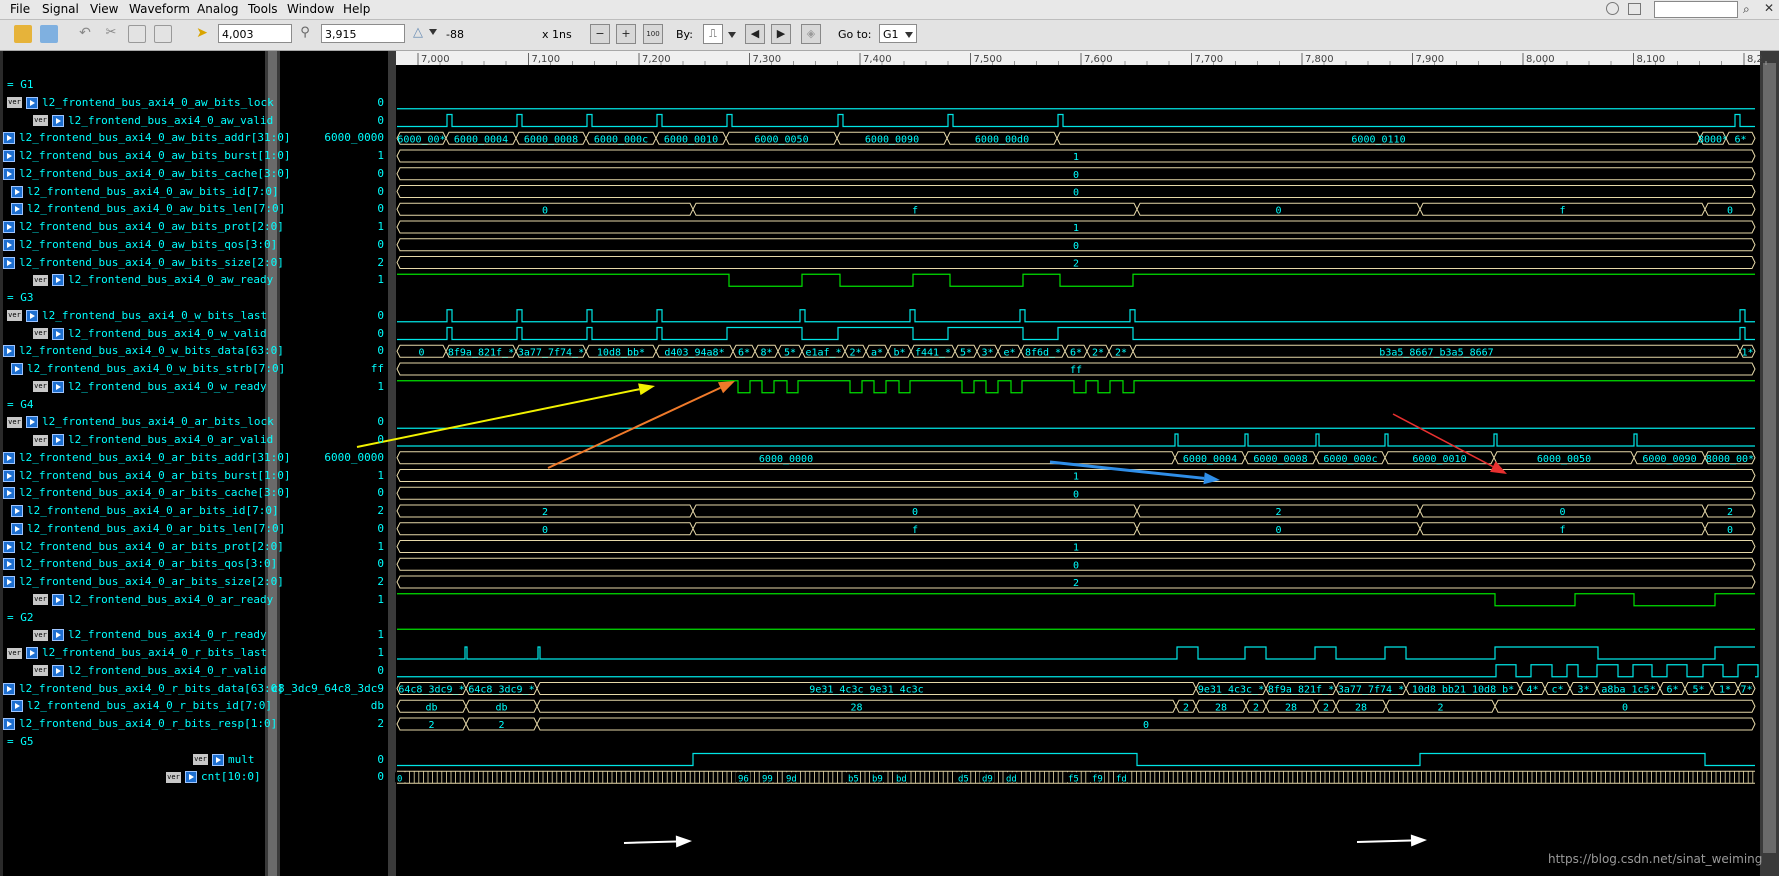  I want to click on signal-name-row: ver cnt[10:0], so click(213, 777).